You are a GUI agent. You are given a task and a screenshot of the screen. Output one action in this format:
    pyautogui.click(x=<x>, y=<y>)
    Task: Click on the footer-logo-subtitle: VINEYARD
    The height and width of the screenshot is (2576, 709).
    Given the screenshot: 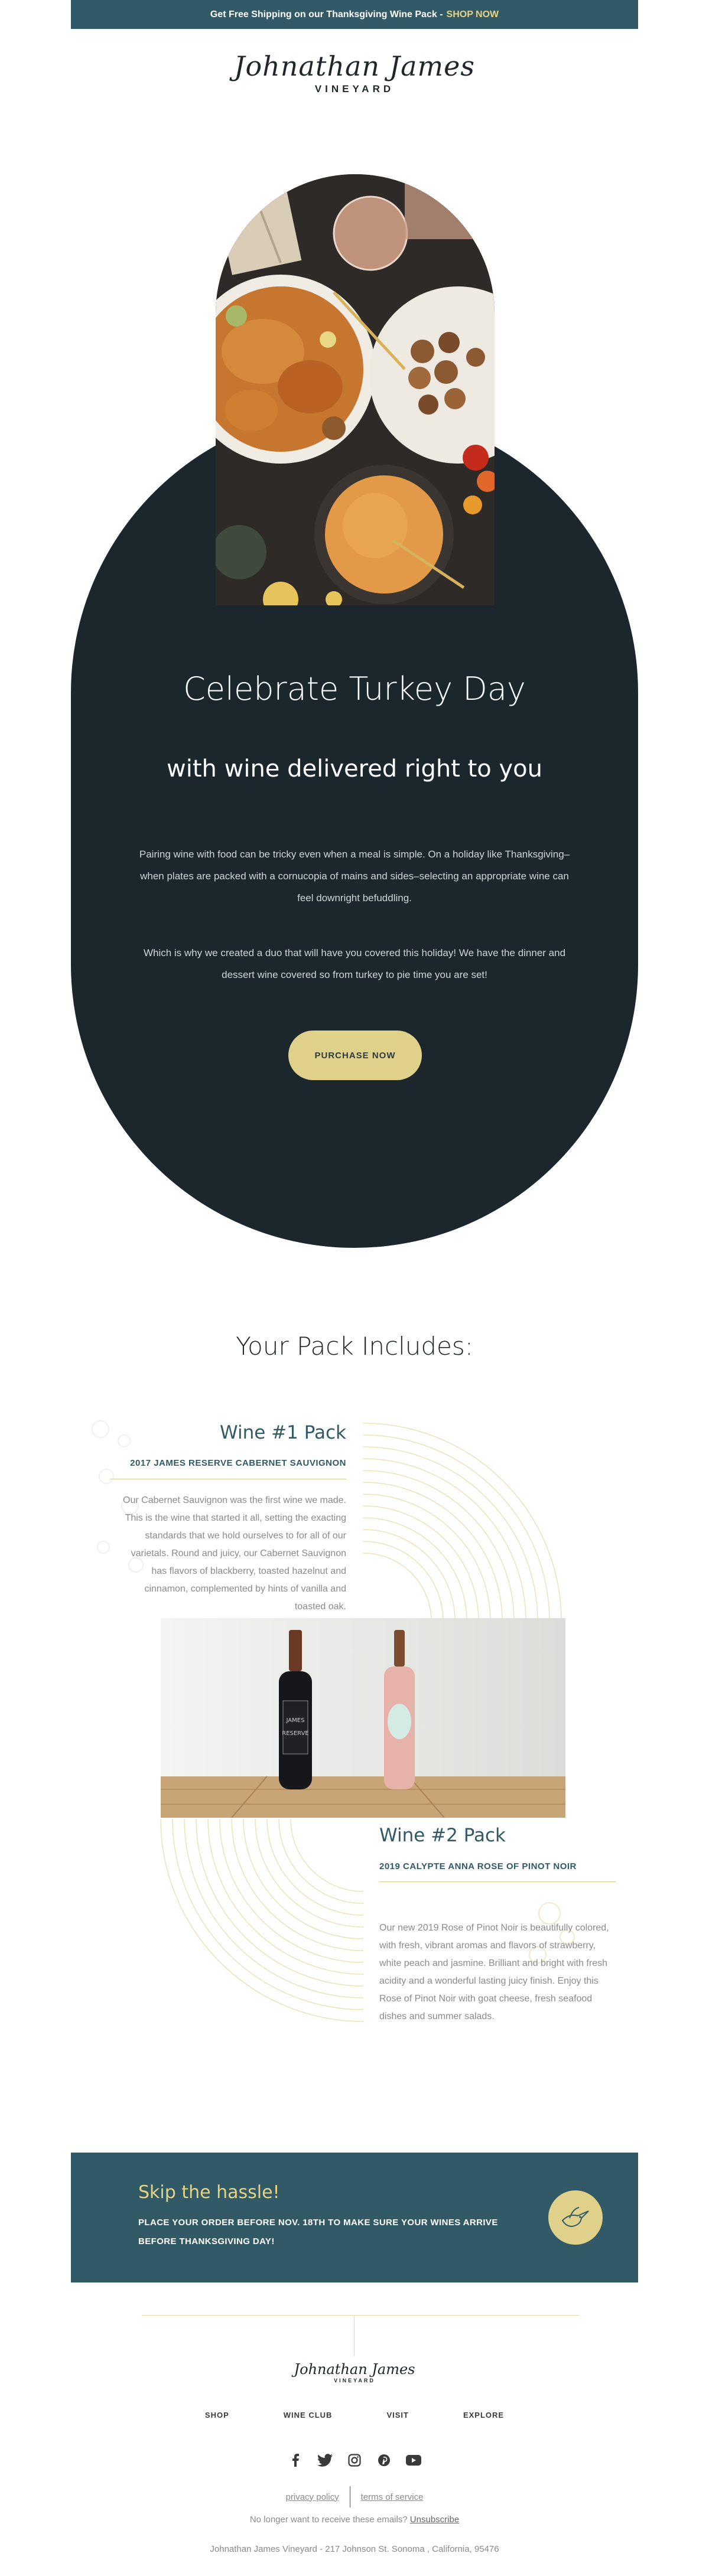 What is the action you would take?
    pyautogui.click(x=354, y=2381)
    